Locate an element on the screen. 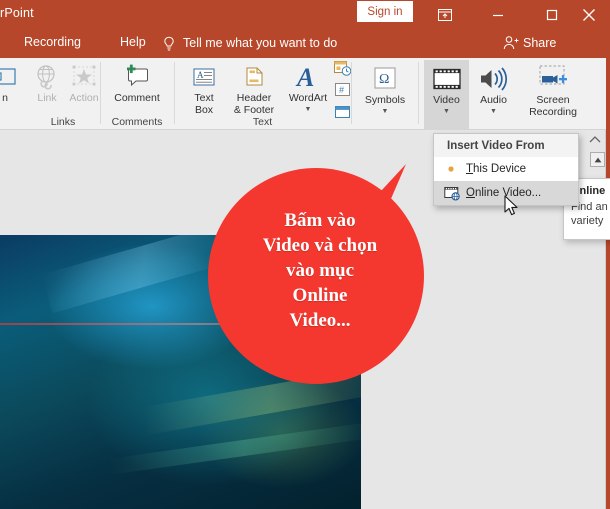 The width and height of the screenshot is (610, 509). ribbon-item-action-label: Action is located at coordinates (84, 98).